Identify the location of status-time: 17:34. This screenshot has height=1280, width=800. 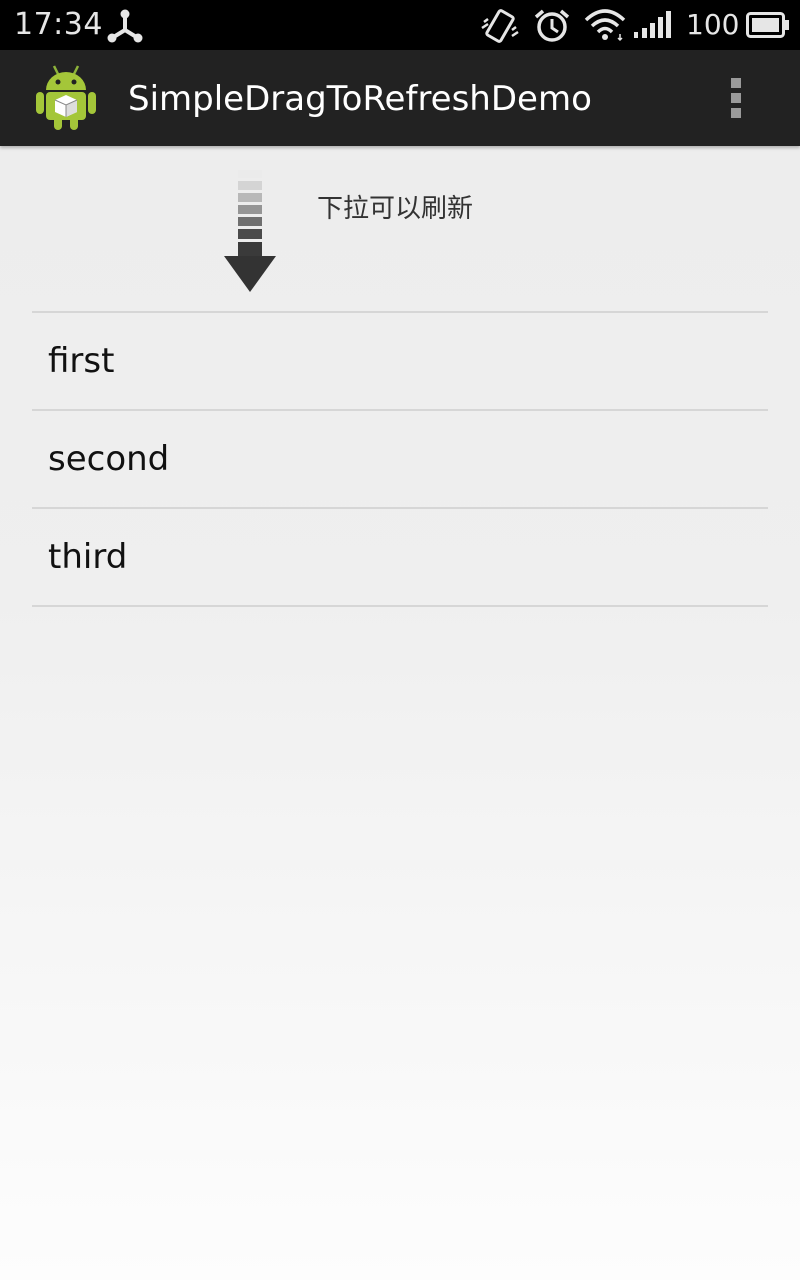
(58, 24).